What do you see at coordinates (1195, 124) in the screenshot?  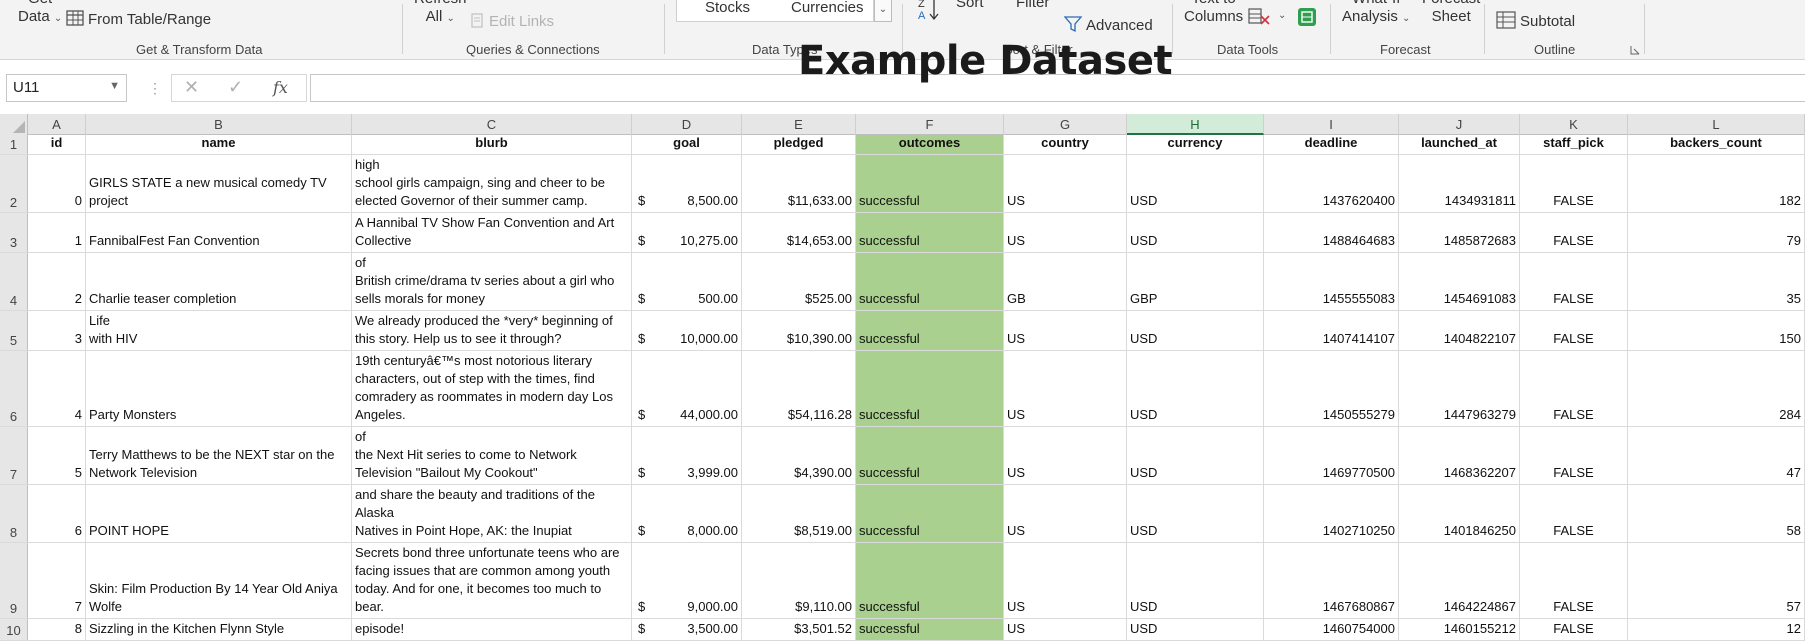 I see `column-header-h: H` at bounding box center [1195, 124].